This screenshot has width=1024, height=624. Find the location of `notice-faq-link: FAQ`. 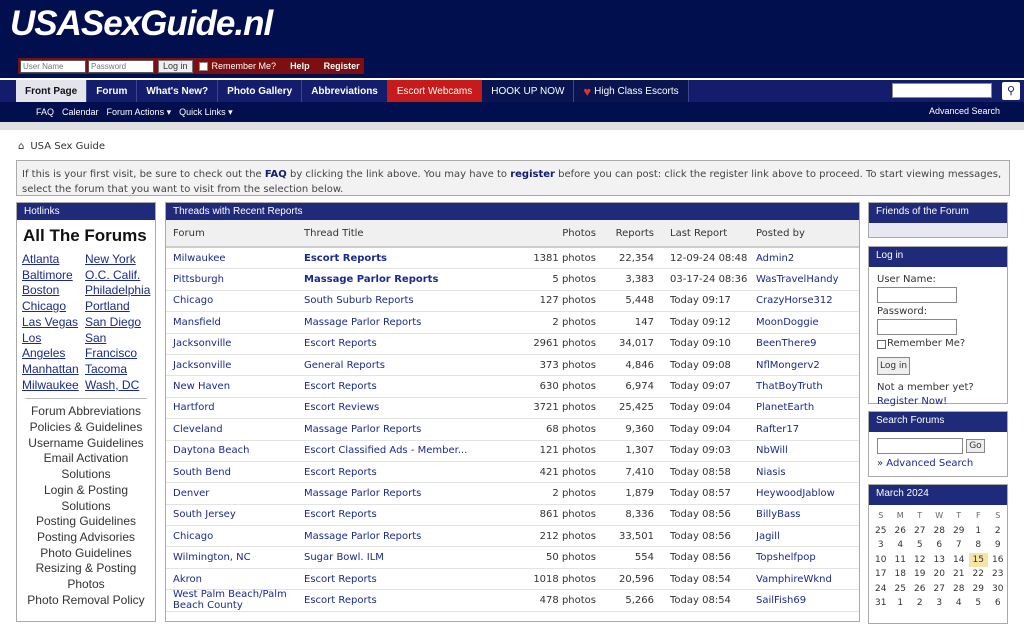

notice-faq-link: FAQ is located at coordinates (276, 174).